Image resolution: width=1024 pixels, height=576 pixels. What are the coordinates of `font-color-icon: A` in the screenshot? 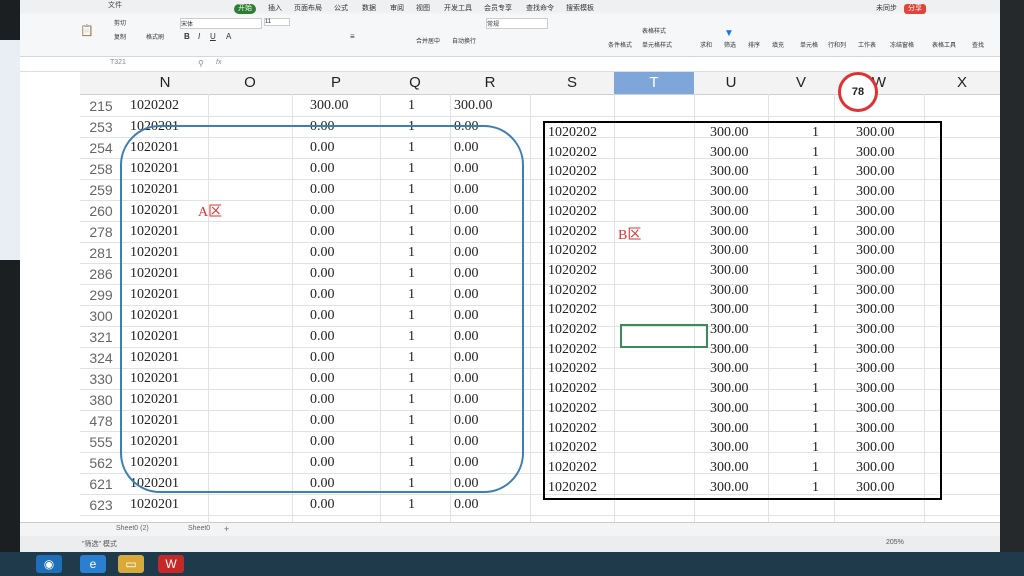 It's located at (228, 36).